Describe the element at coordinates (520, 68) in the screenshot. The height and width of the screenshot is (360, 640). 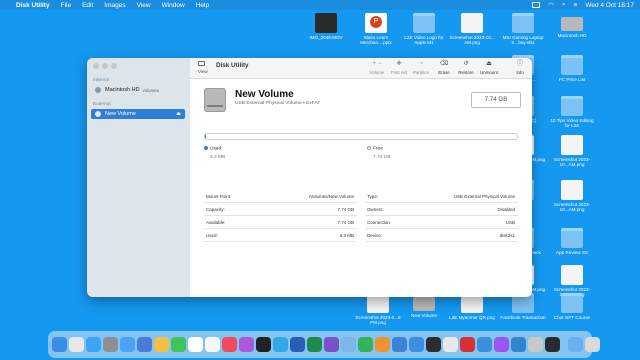
I see `toolbar-button-info: ⓘ Info` at that location.